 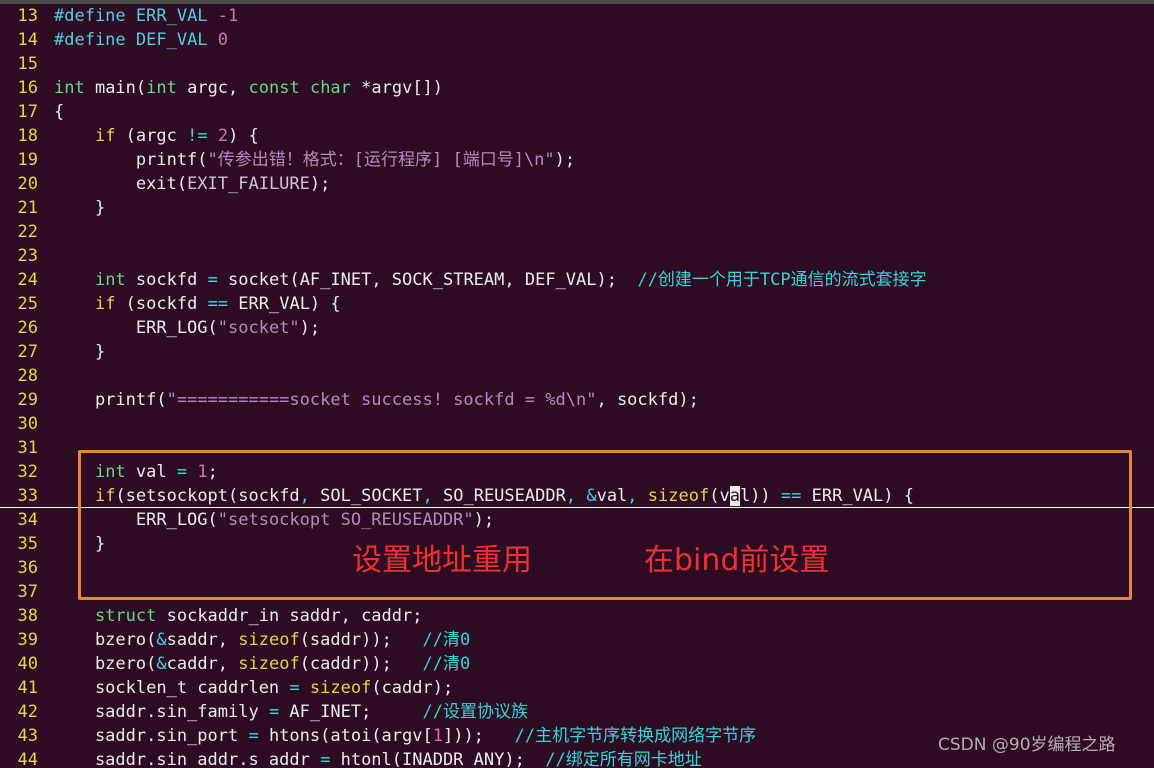 I want to click on code-token: ERR_VAL) {, so click(x=284, y=304).